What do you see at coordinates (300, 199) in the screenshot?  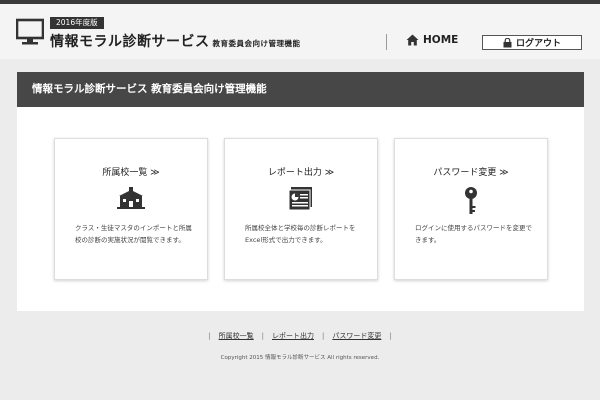 I see `report-icon` at bounding box center [300, 199].